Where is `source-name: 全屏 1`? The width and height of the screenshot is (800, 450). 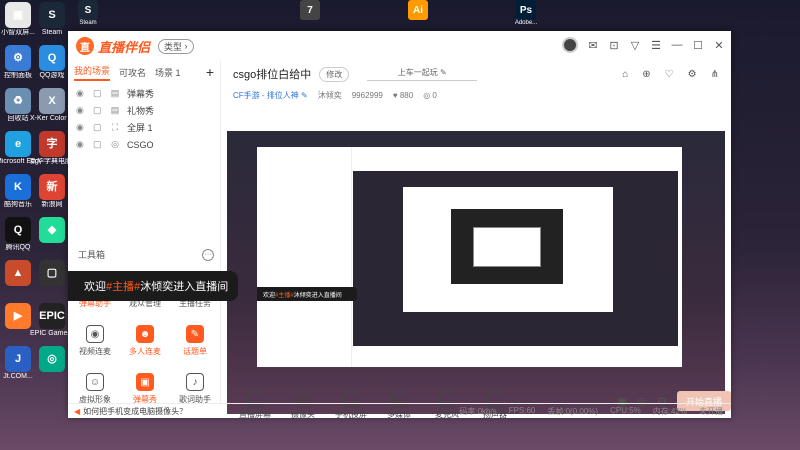
source-name: 全屏 1 is located at coordinates (140, 128).